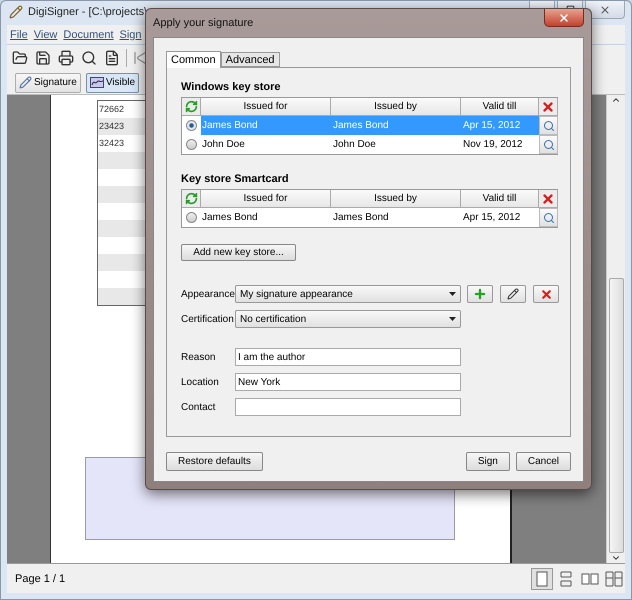  What do you see at coordinates (214, 461) in the screenshot?
I see `restore-defaults-button: Restore defaults` at bounding box center [214, 461].